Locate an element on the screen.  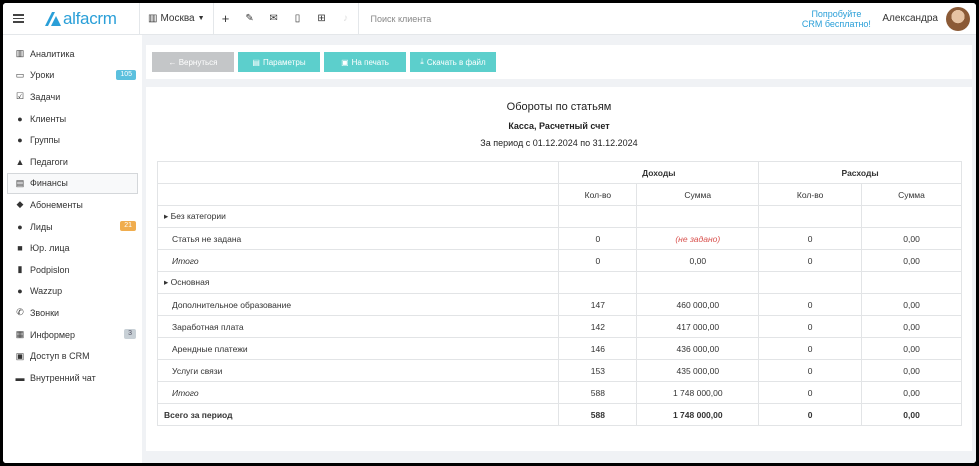
menu-icon is located at coordinates (18, 19).